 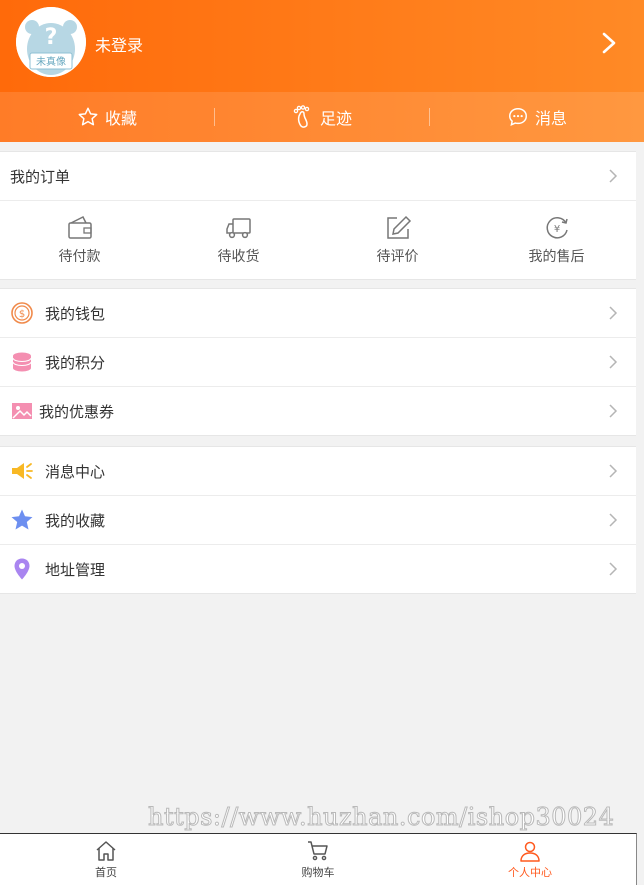 I want to click on quick-item-label: 足迹, so click(x=335, y=118).